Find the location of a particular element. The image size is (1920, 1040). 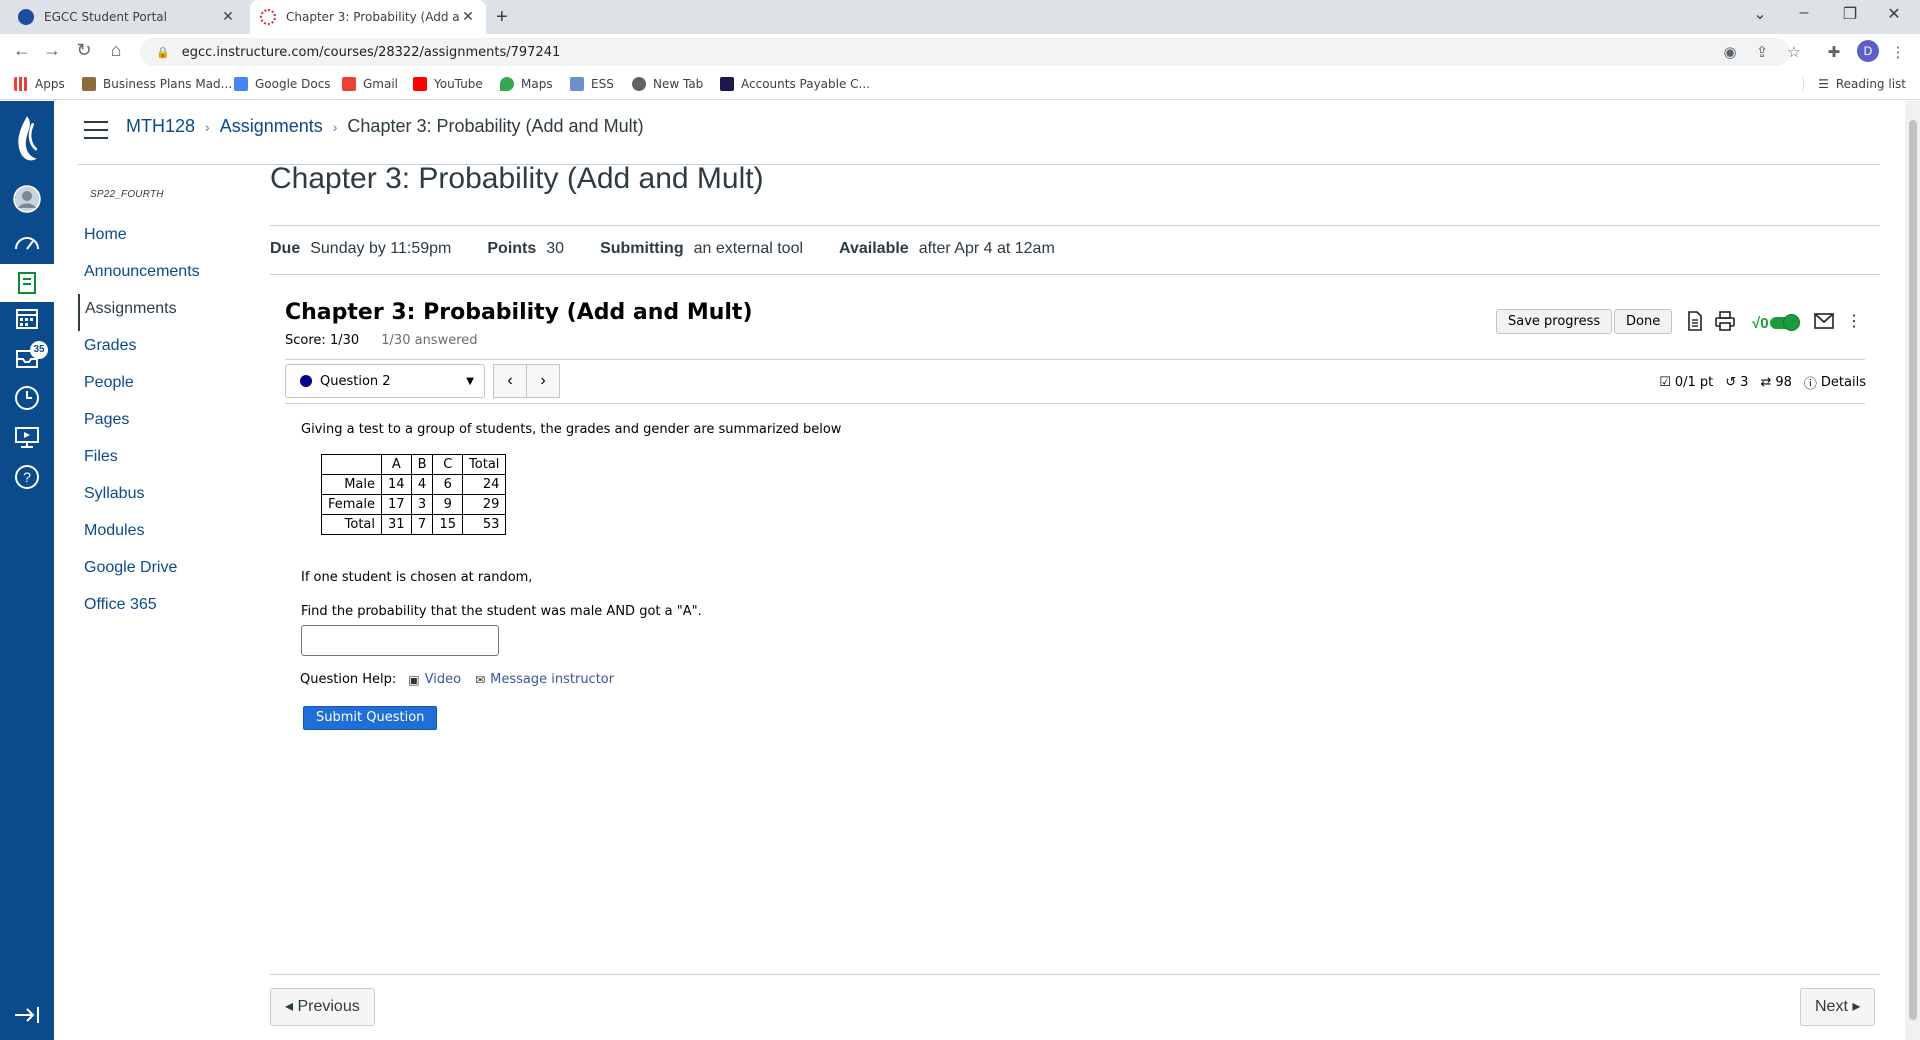

extensions-icon: ✚ is located at coordinates (1834, 52).